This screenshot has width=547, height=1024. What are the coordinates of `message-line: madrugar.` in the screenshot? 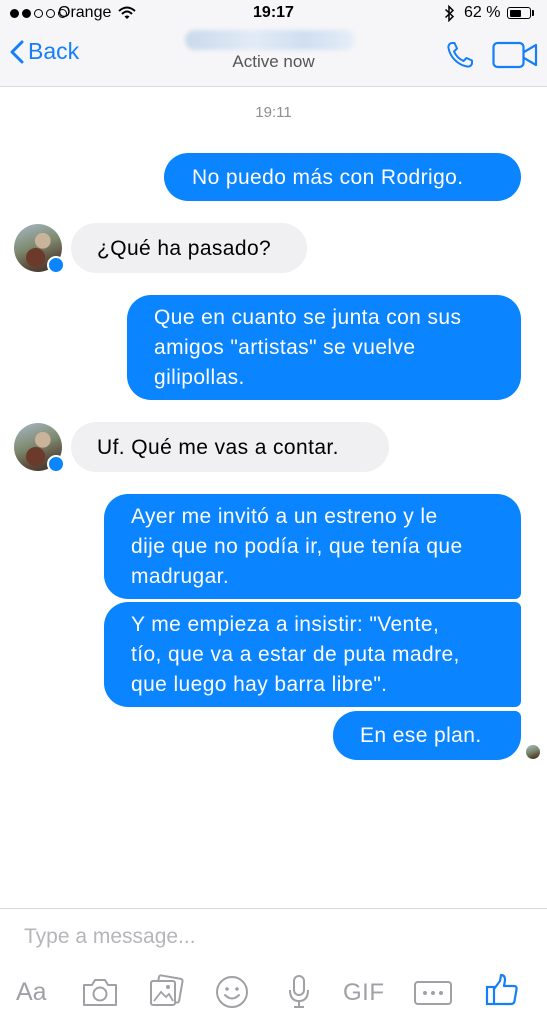 It's located at (180, 576).